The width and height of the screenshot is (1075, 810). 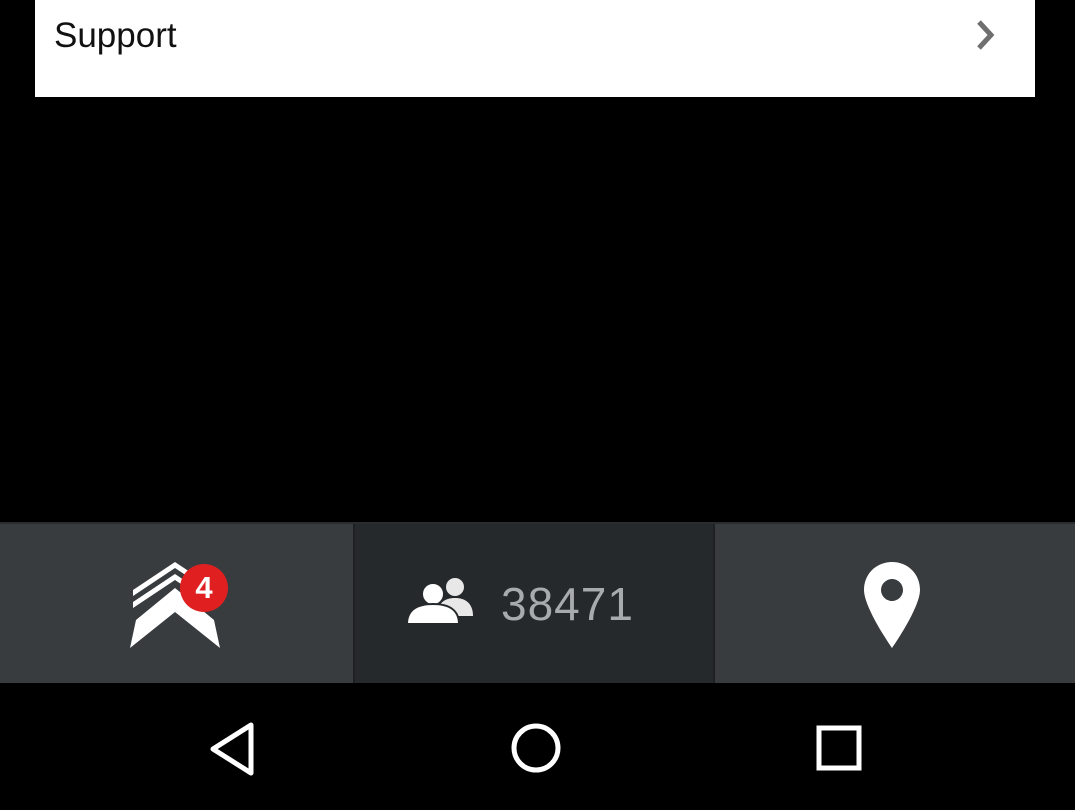 I want to click on tab-people: 38471, so click(x=534, y=603).